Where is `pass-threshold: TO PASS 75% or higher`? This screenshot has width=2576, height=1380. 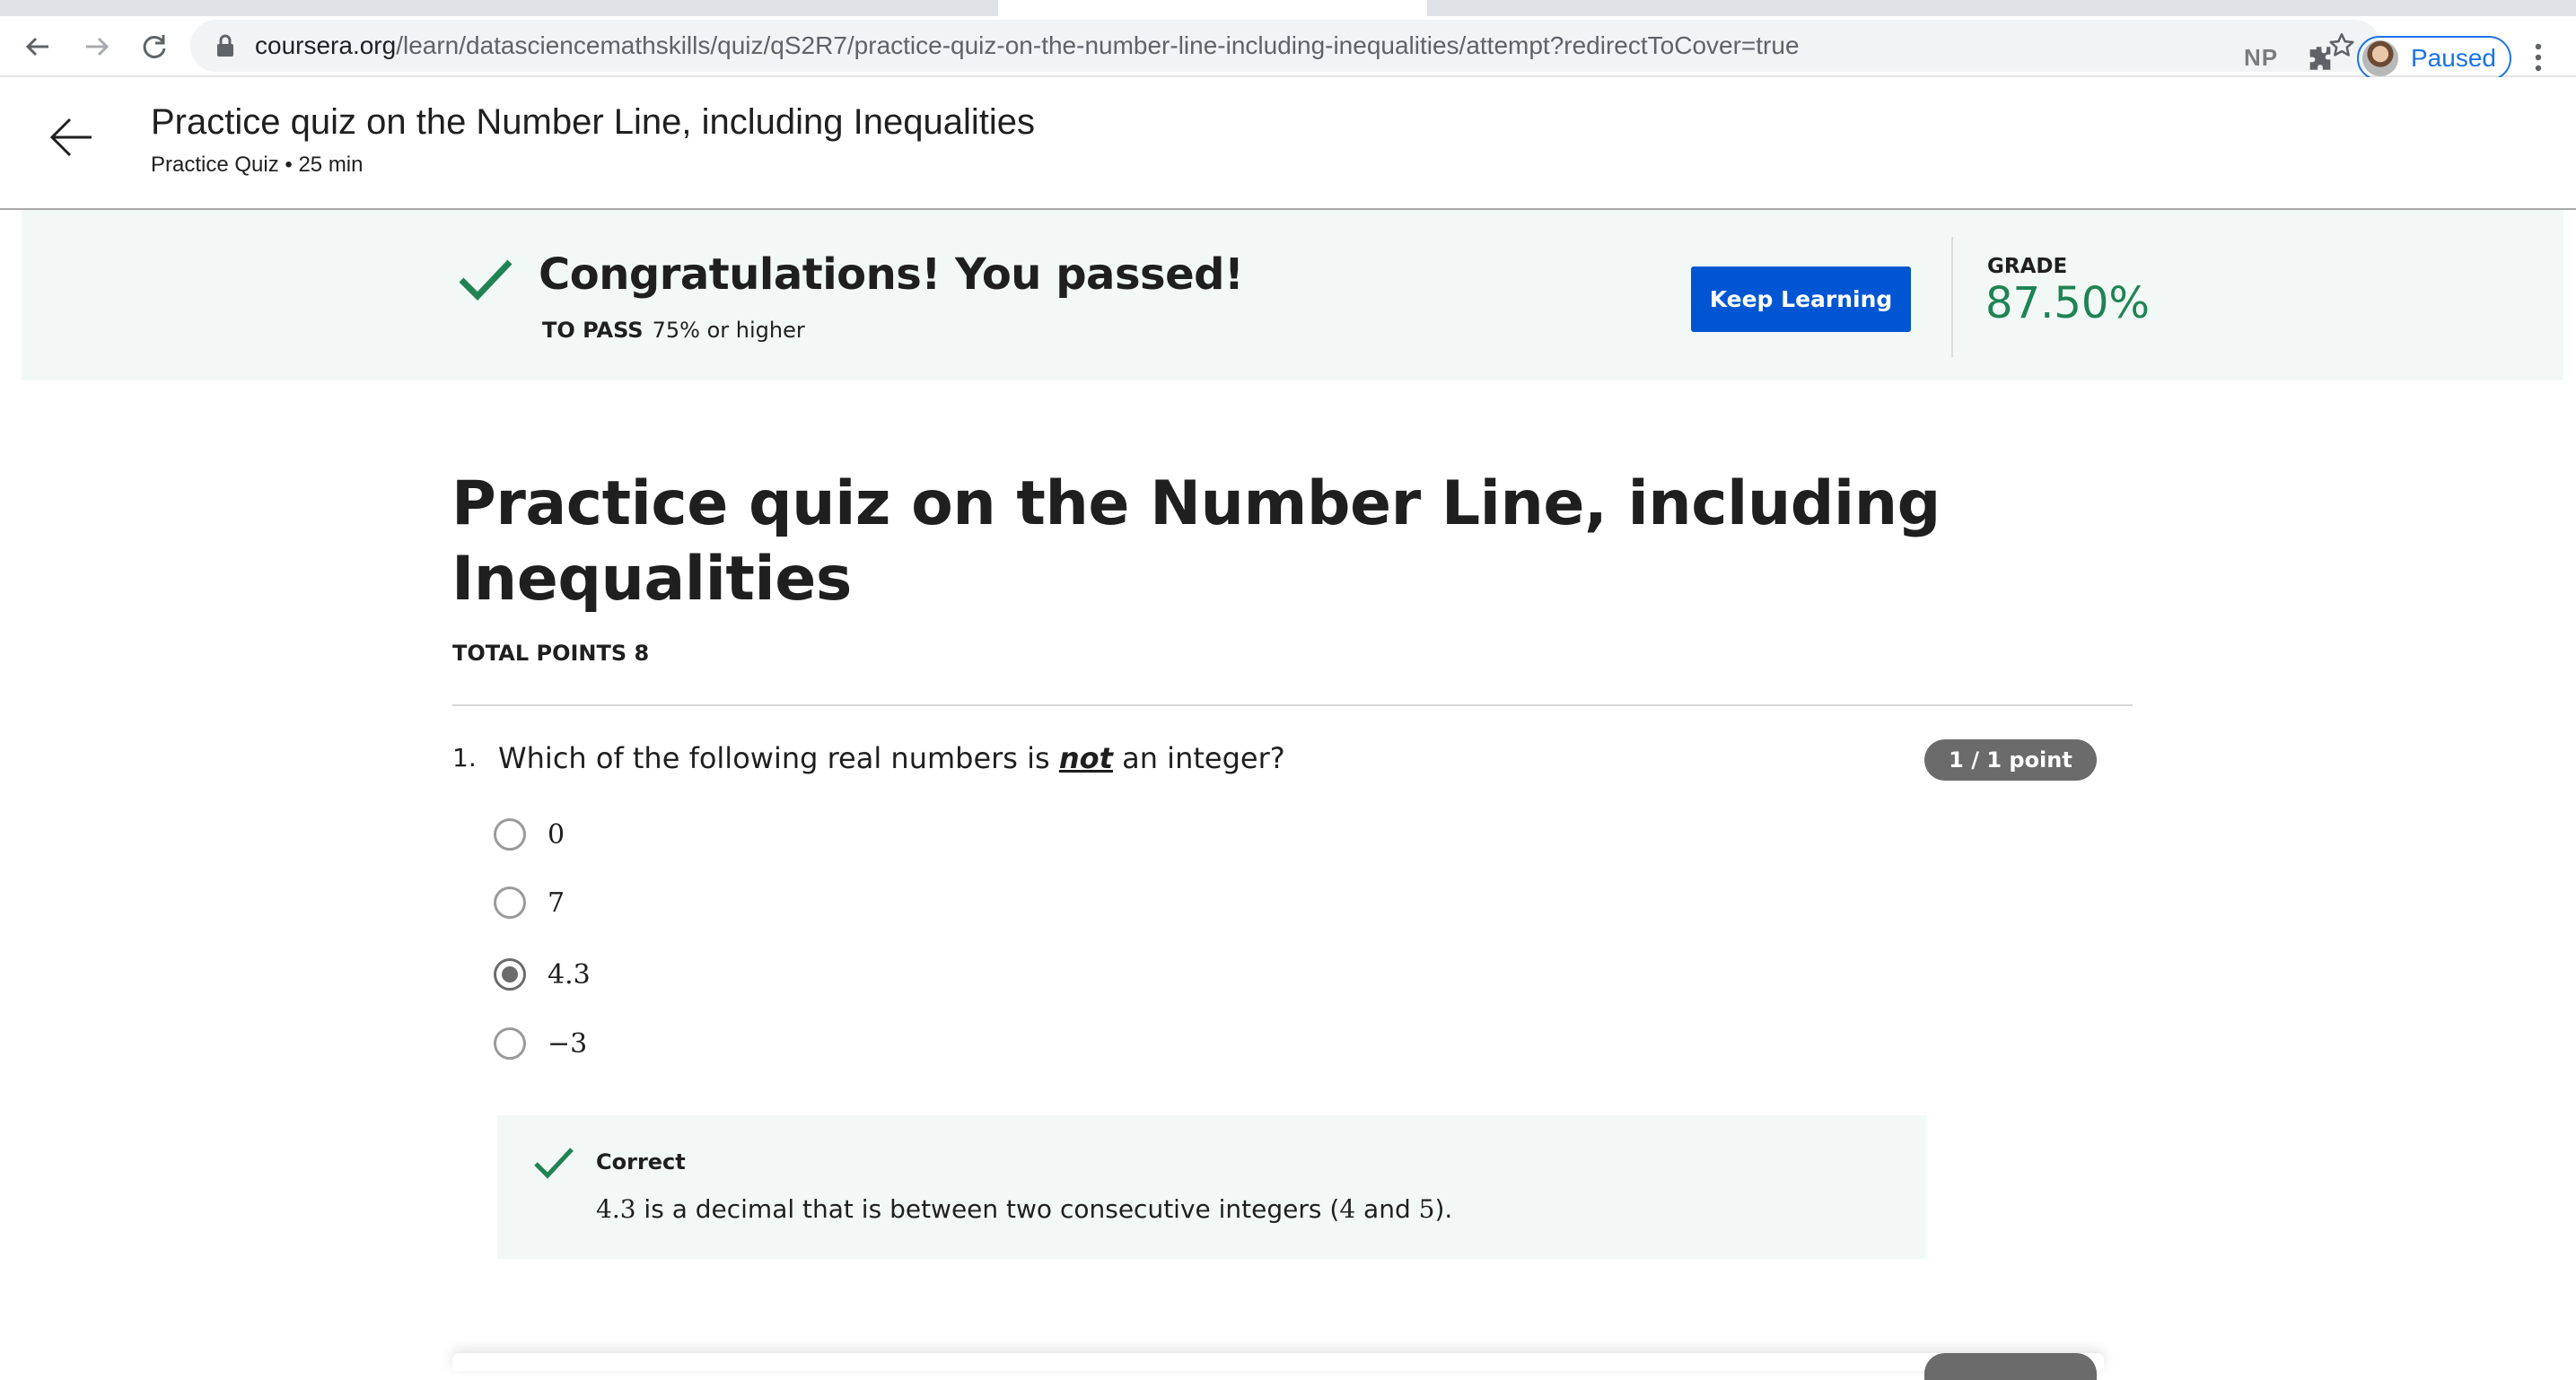
pass-threshold: TO PASS 75% or higher is located at coordinates (673, 330).